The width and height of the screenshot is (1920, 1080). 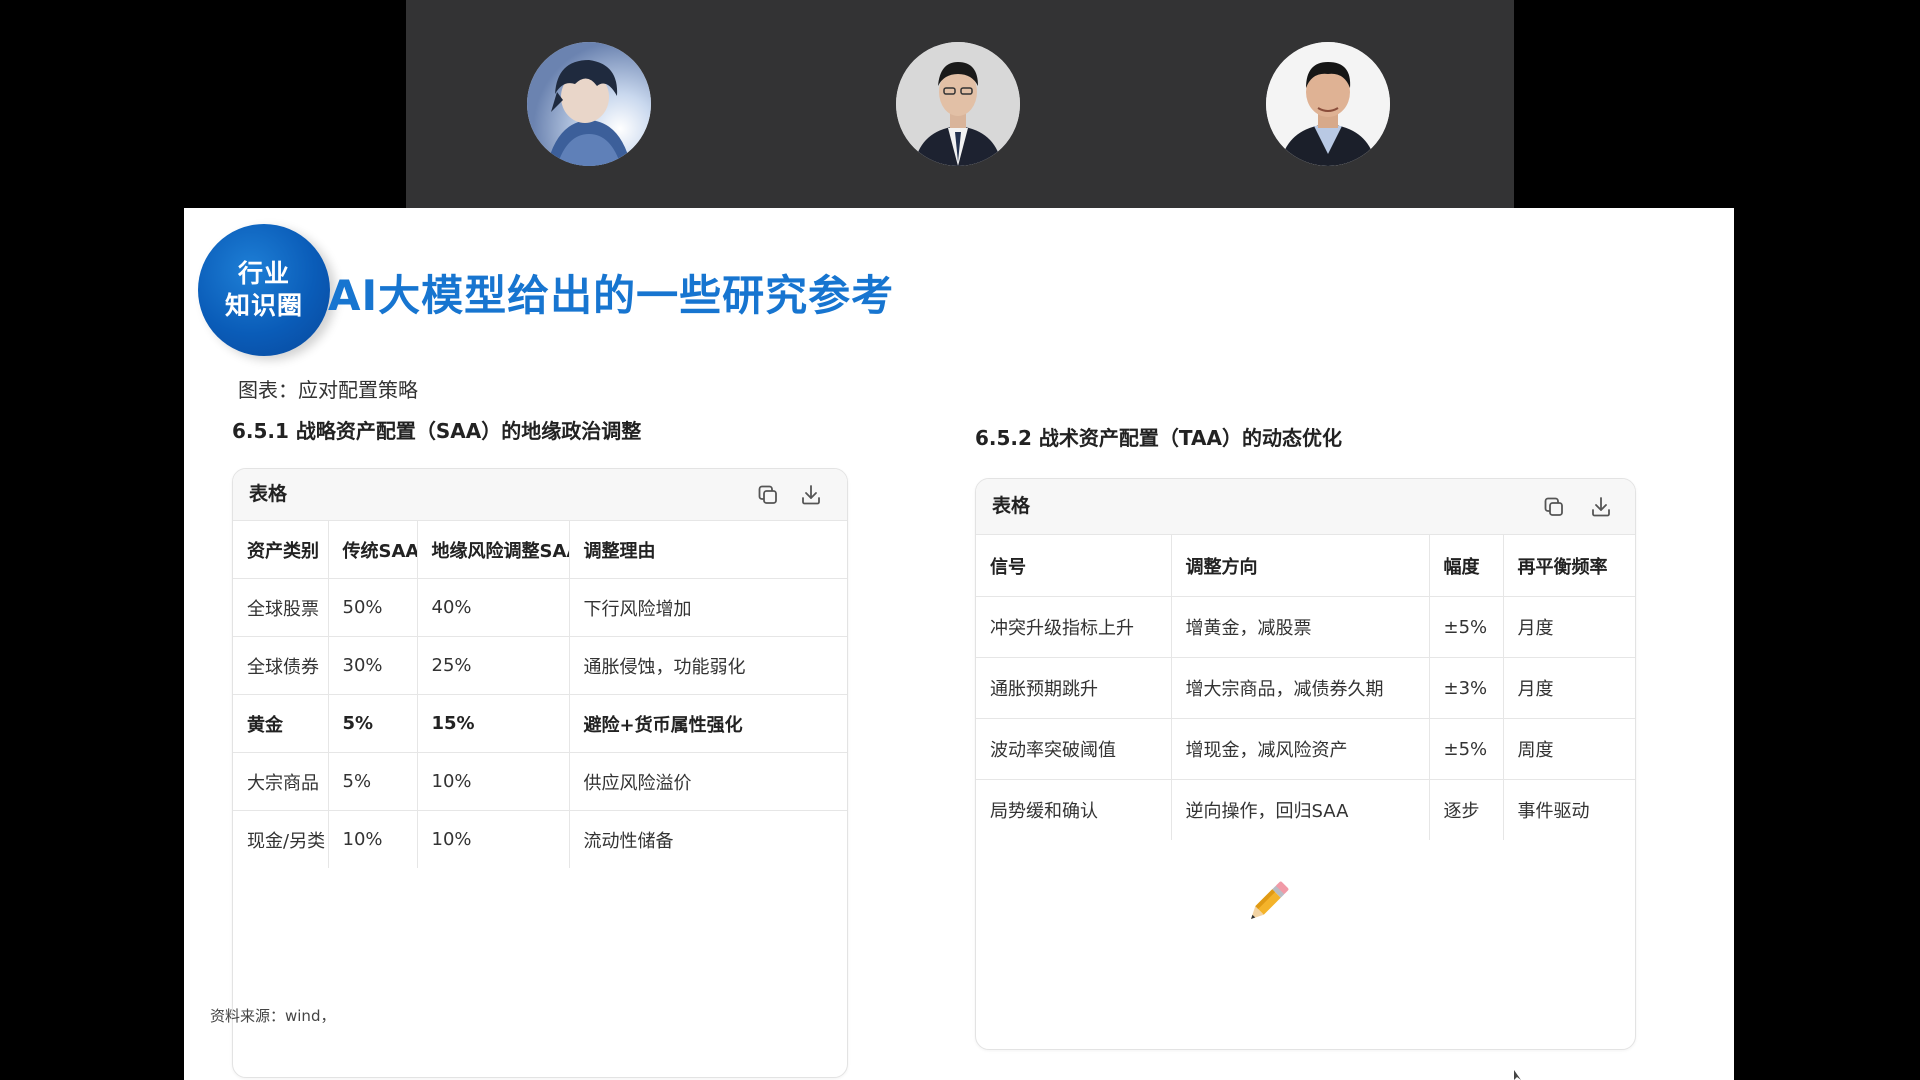 What do you see at coordinates (1553, 811) in the screenshot?
I see `table-cell: 事件驱动` at bounding box center [1553, 811].